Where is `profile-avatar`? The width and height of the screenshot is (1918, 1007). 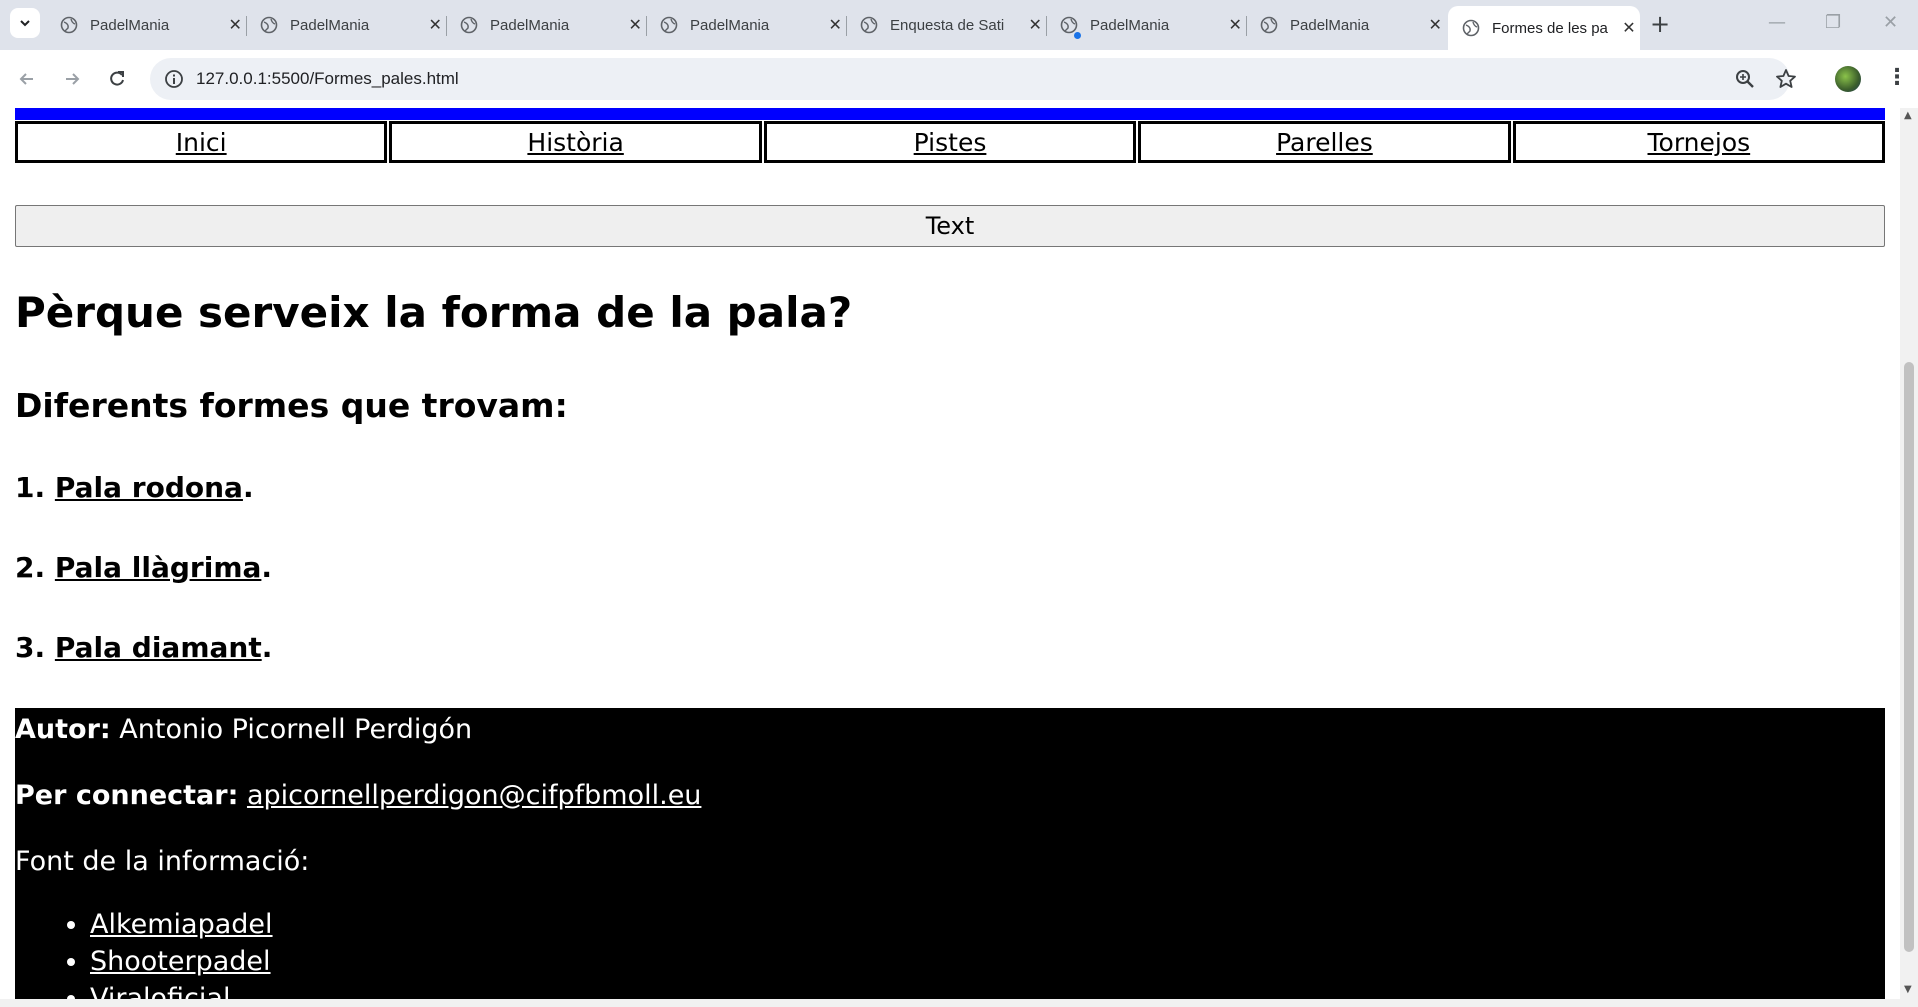 profile-avatar is located at coordinates (1848, 79).